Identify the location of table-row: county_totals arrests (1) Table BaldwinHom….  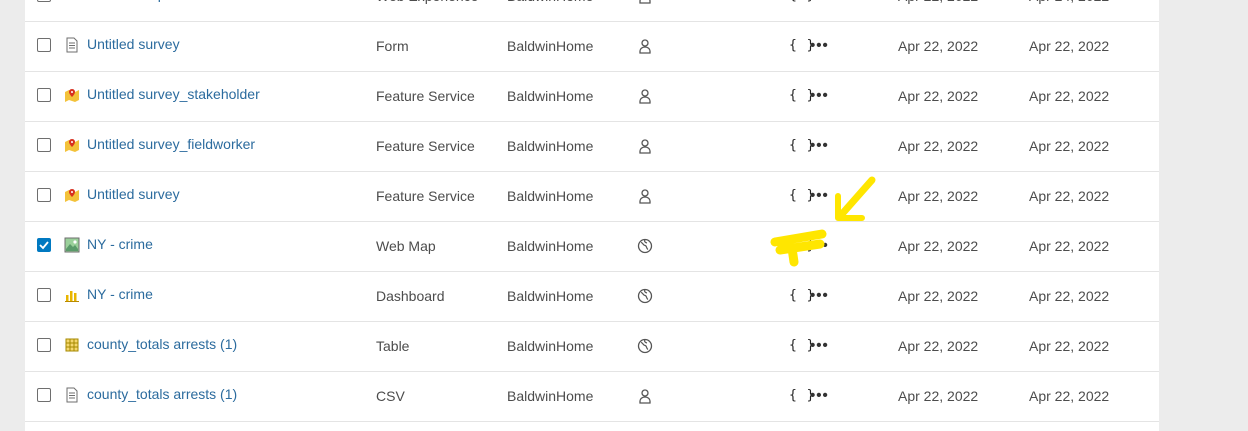
(592, 346).